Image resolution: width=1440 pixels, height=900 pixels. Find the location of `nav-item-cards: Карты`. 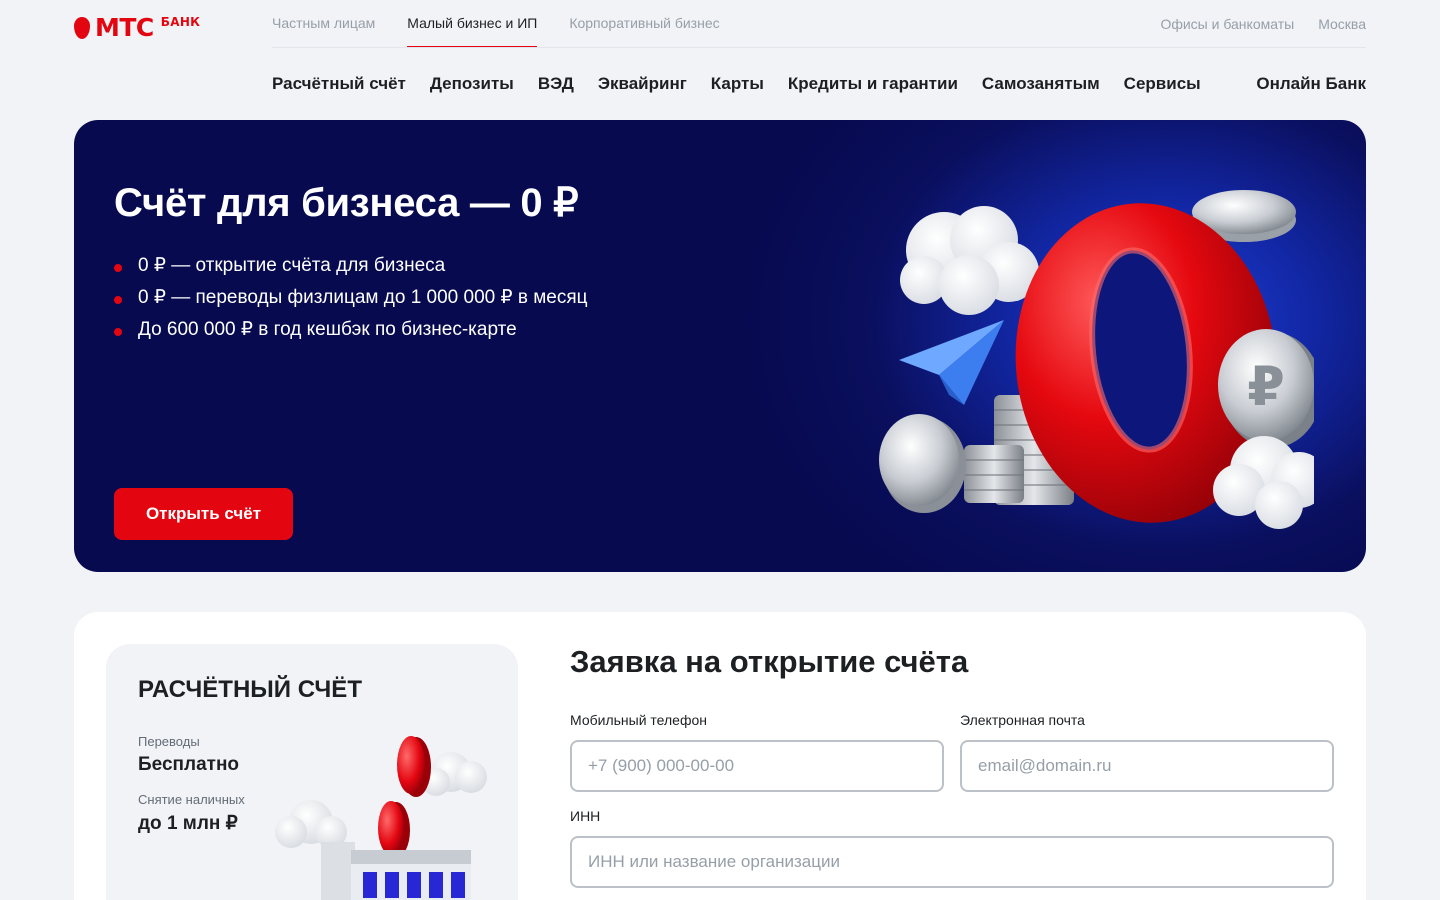

nav-item-cards: Карты is located at coordinates (737, 84).